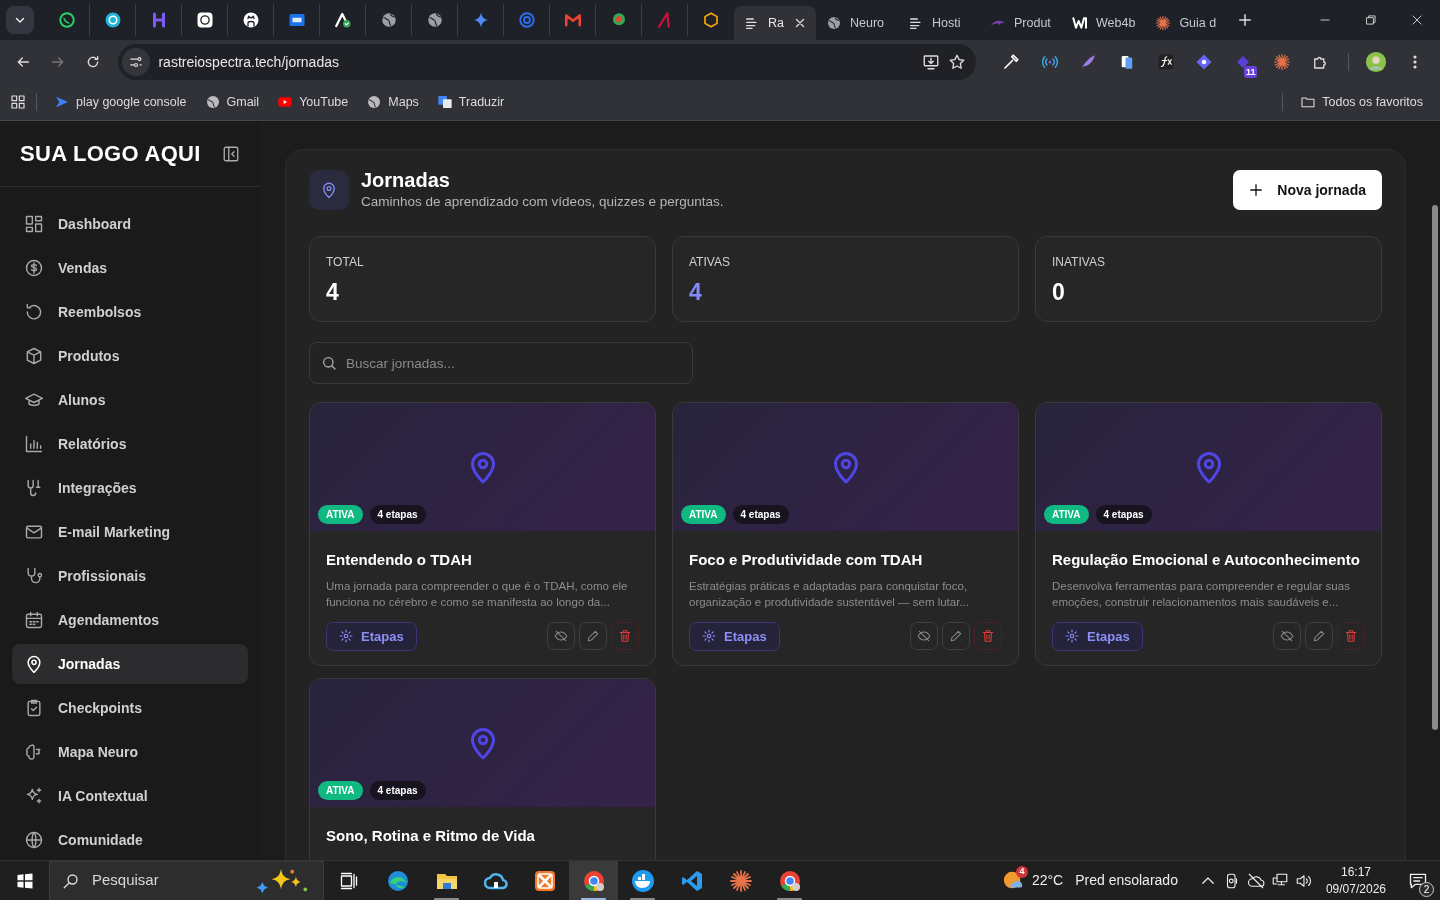 This screenshot has width=1440, height=900. What do you see at coordinates (130, 268) in the screenshot?
I see `sidebar-item: Vendas` at bounding box center [130, 268].